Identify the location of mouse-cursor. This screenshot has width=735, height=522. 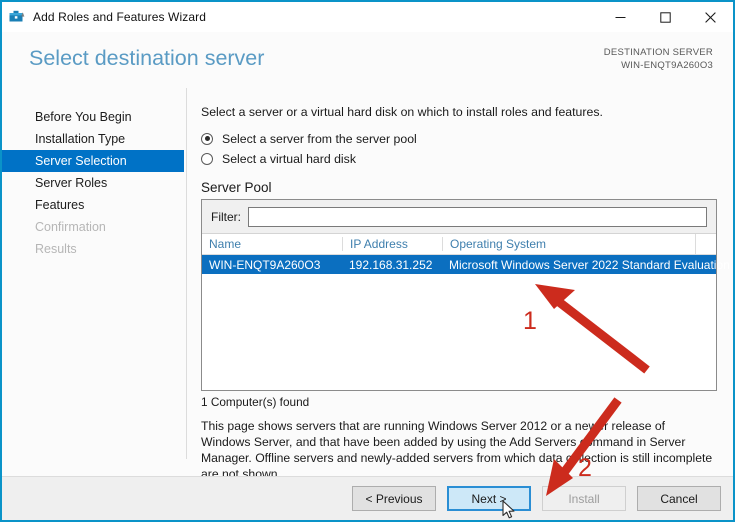
(508, 509).